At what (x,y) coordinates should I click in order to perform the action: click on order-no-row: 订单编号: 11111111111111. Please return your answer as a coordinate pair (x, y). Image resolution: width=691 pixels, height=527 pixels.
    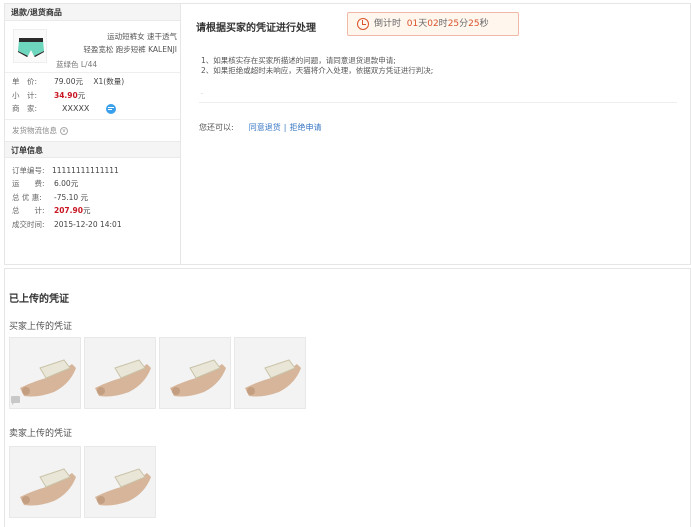
    Looking at the image, I should click on (65, 170).